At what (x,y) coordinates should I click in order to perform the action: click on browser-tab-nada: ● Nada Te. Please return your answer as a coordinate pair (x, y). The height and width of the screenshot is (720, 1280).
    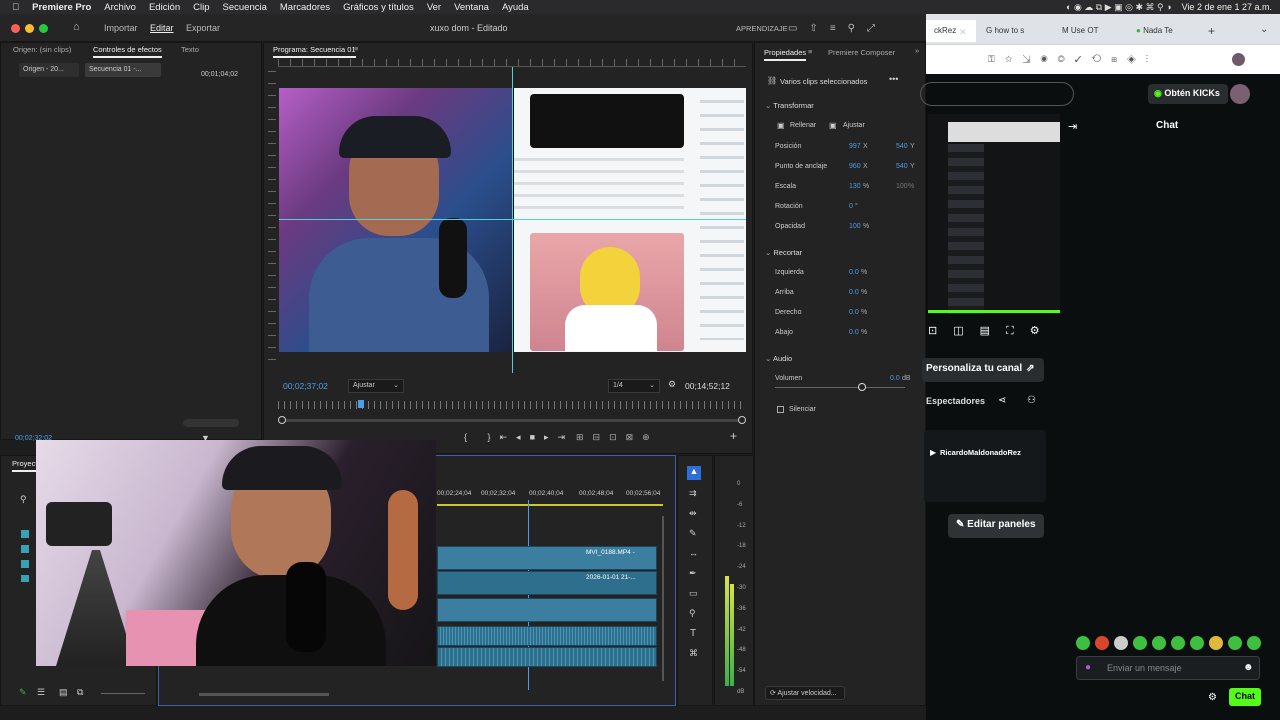
    Looking at the image, I should click on (1163, 31).